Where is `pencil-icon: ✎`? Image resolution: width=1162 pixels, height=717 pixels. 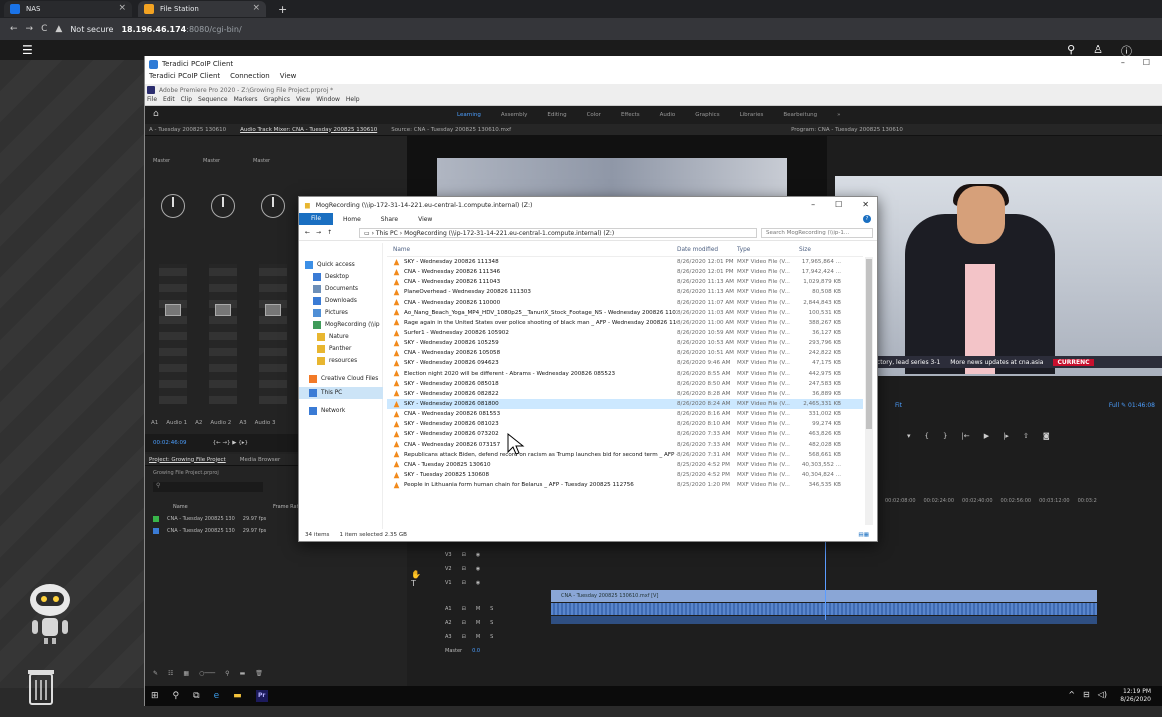 pencil-icon: ✎ is located at coordinates (155, 673).